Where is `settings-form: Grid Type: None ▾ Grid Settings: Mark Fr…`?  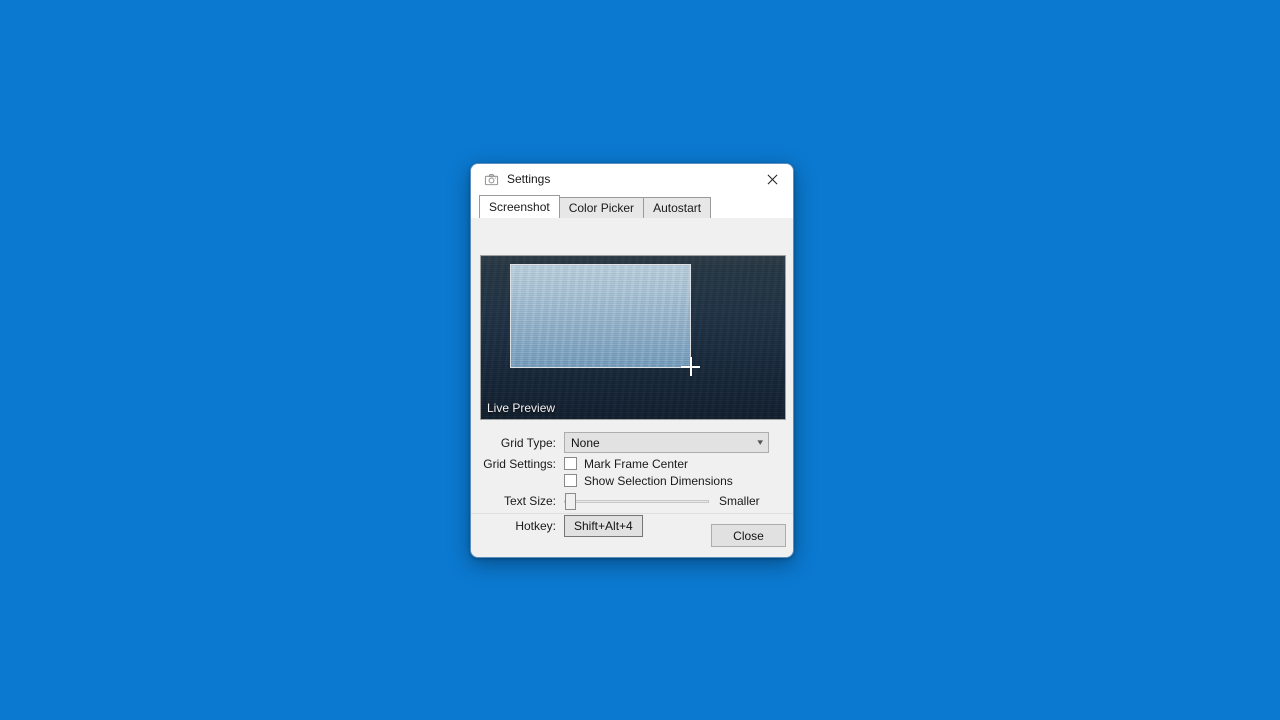 settings-form: Grid Type: None ▾ Grid Settings: Mark Fr… is located at coordinates (632, 486).